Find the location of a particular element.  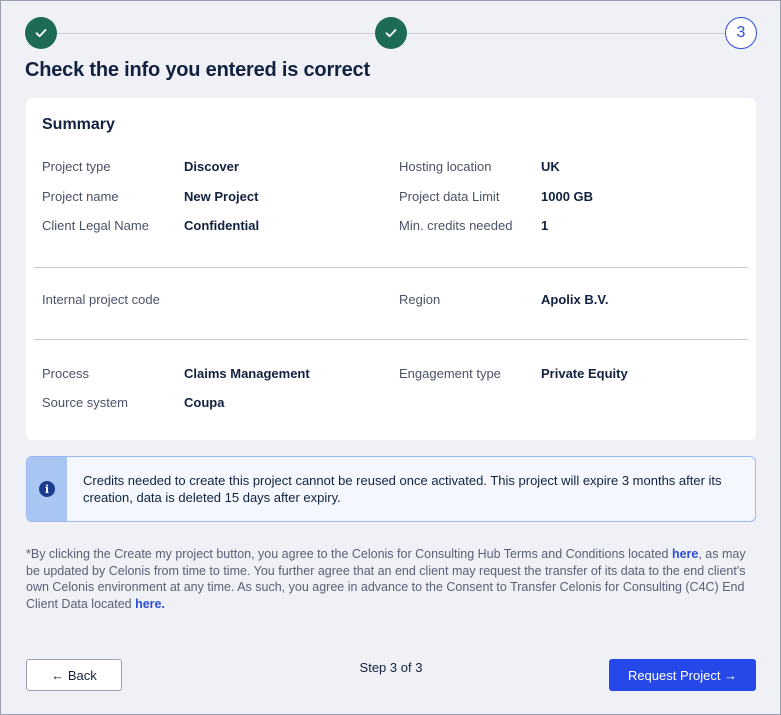

info-icon: i is located at coordinates (47, 489).